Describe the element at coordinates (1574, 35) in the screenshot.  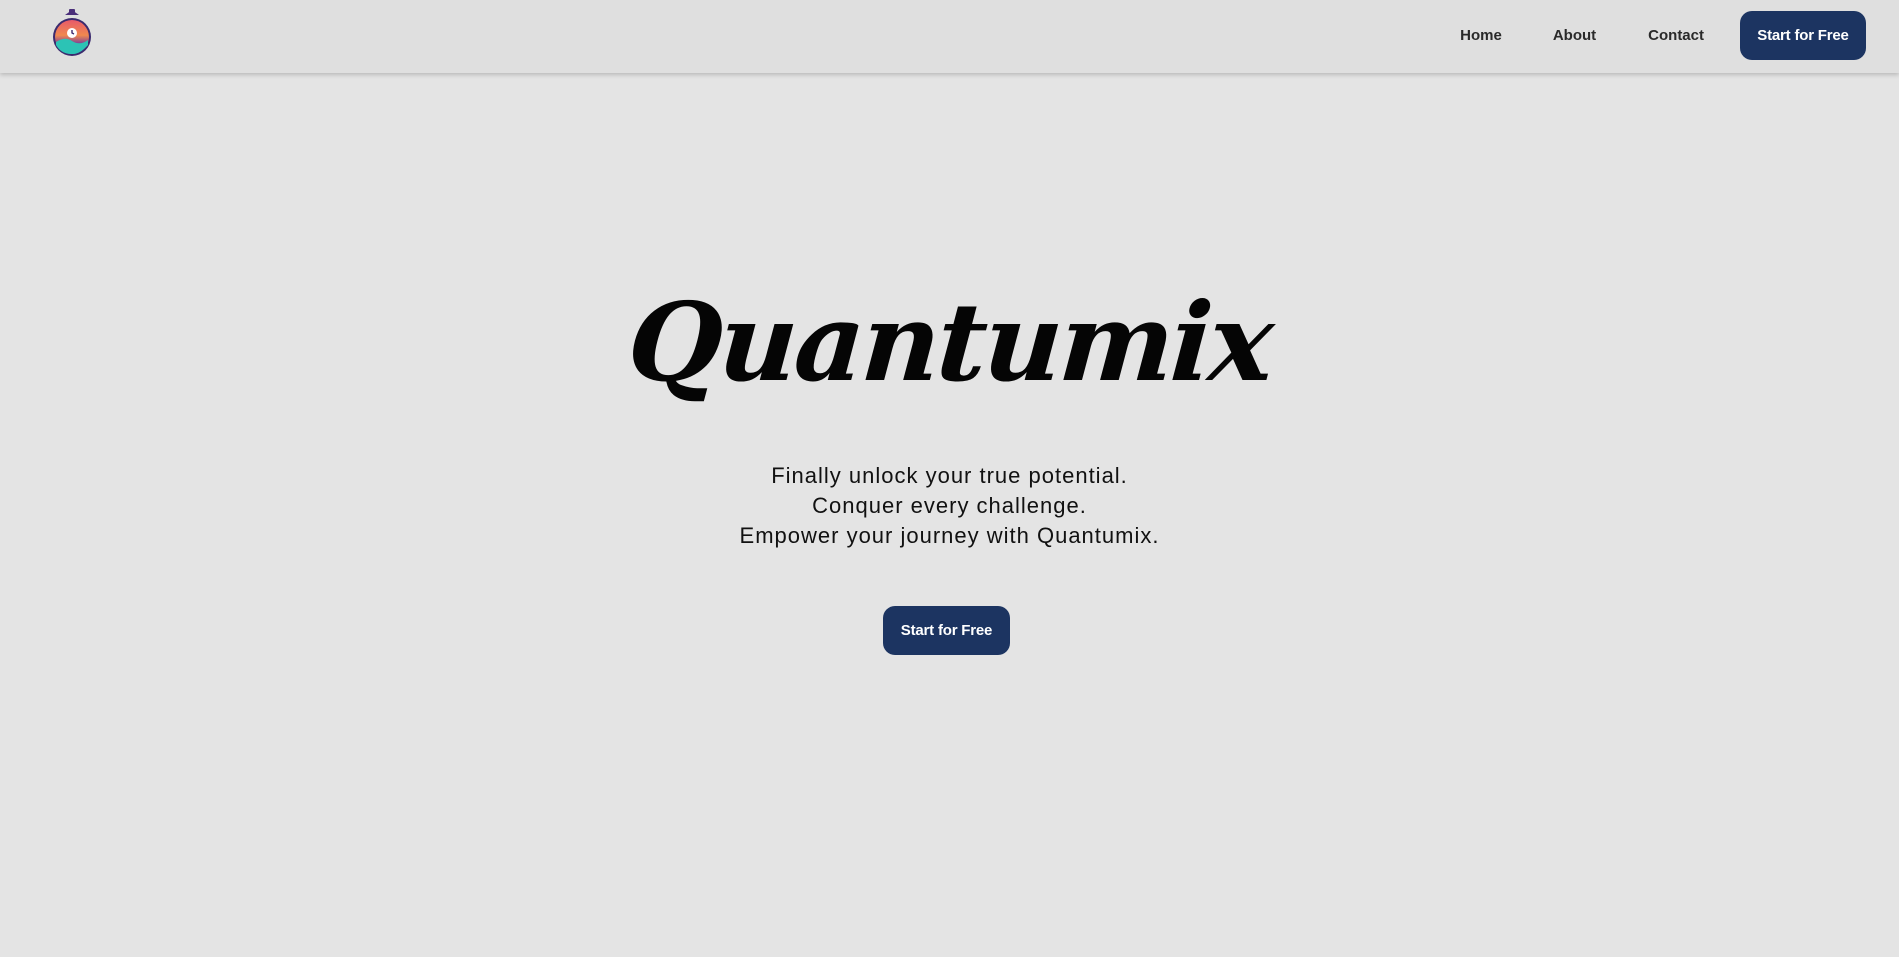
I see `nav-about-link: About` at that location.